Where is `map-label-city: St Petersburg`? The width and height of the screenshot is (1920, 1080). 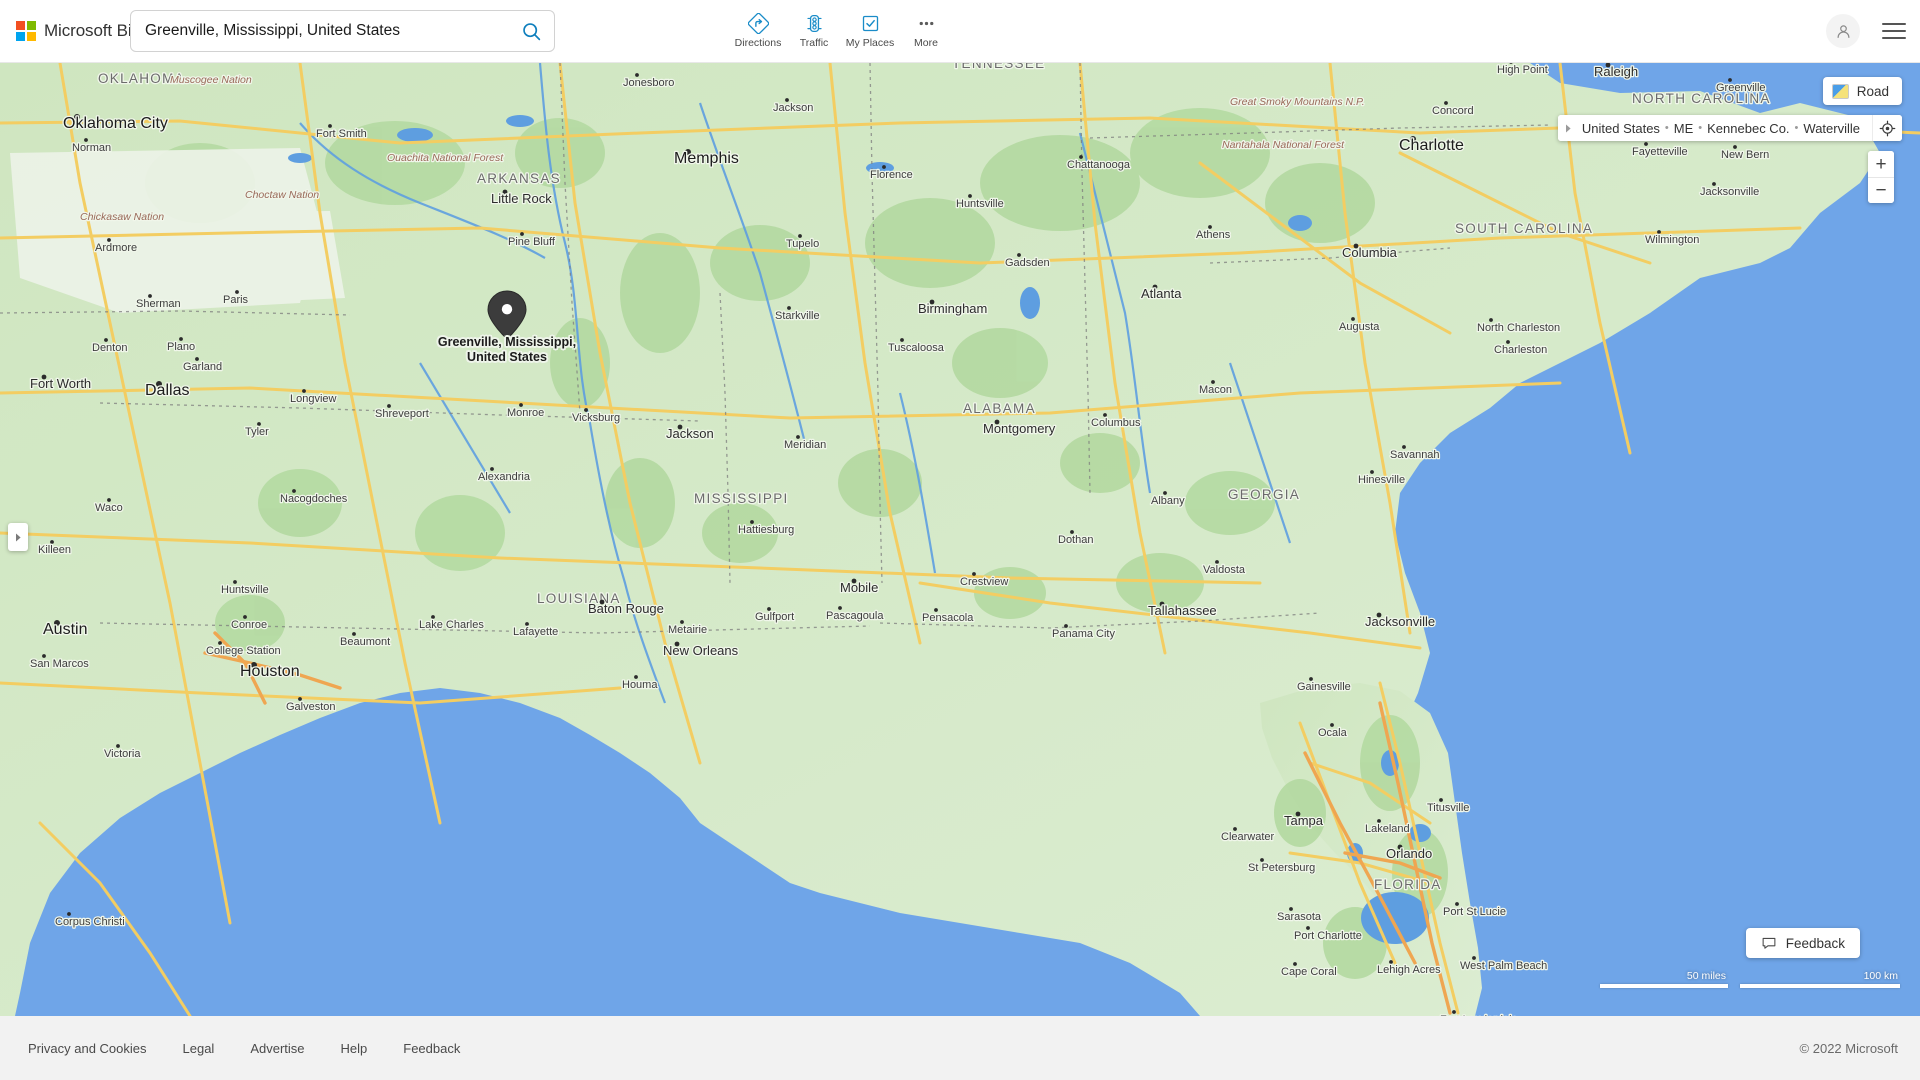 map-label-city: St Petersburg is located at coordinates (1281, 868).